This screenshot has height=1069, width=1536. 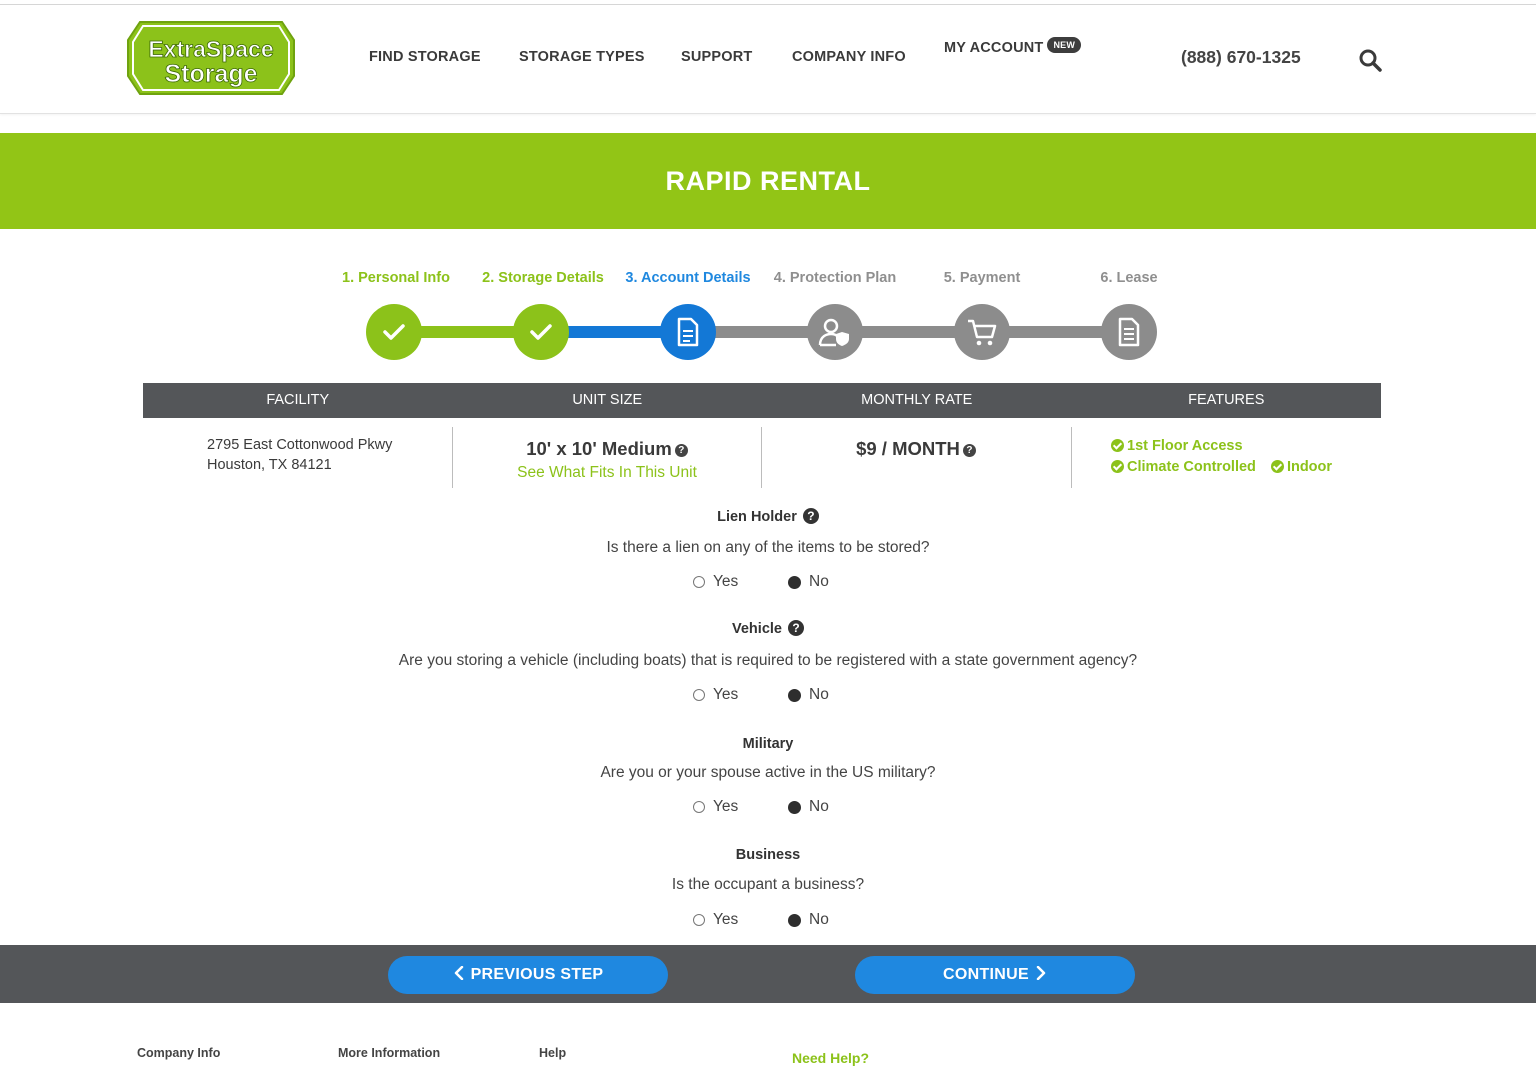 I want to click on vehicle-no-radio: No, so click(x=808, y=695).